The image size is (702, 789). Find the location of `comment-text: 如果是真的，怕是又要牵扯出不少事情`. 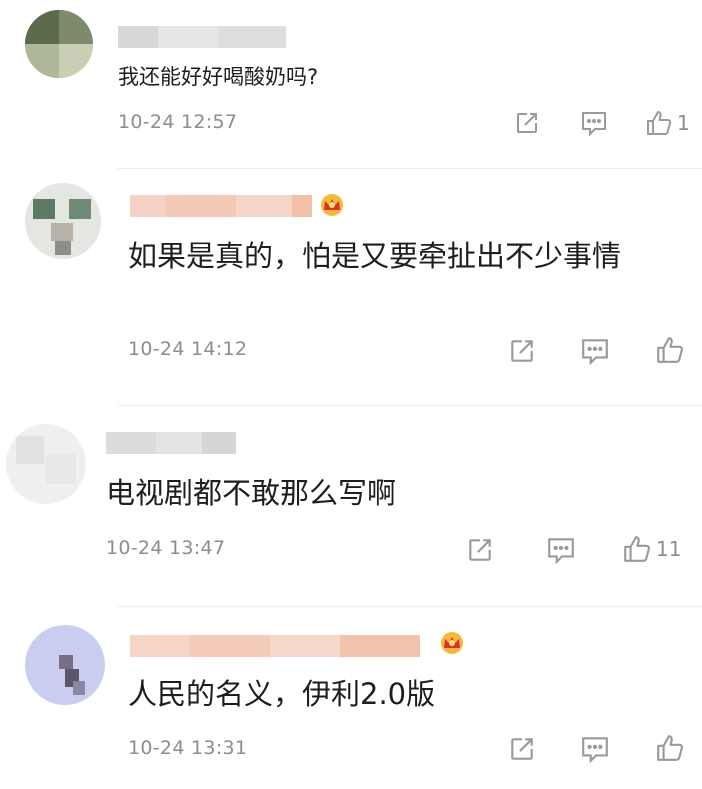

comment-text: 如果是真的，怕是又要牵扯出不少事情 is located at coordinates (375, 256).